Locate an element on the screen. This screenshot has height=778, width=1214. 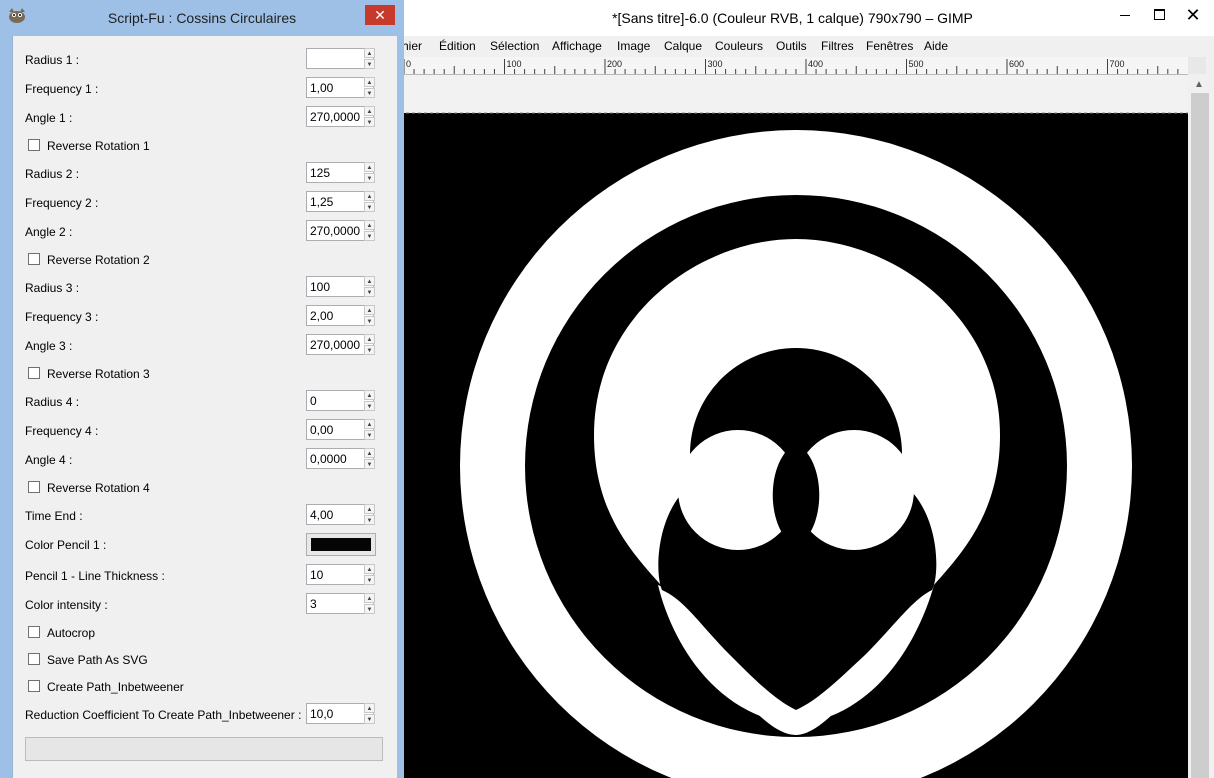
reverse-rotation-3-label: Reverse Rotation 3 is located at coordinates (98, 374).